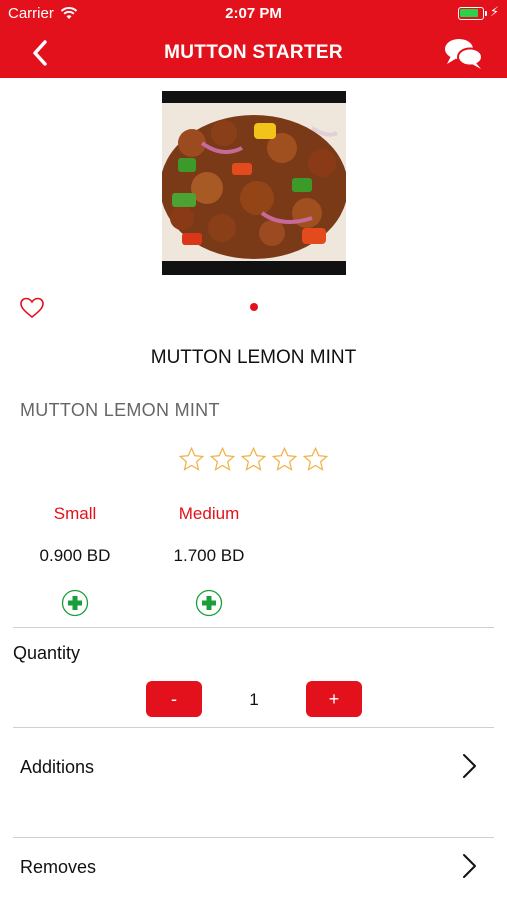 The height and width of the screenshot is (900, 507). I want to click on star-3-icon, so click(253, 459).